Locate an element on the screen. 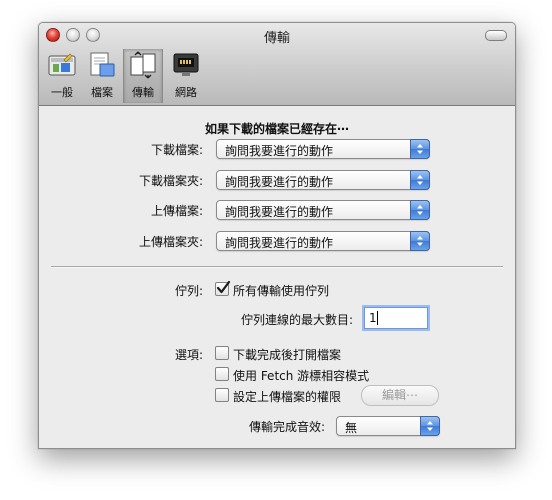  toolbar-item-network: 網路 is located at coordinates (186, 76).